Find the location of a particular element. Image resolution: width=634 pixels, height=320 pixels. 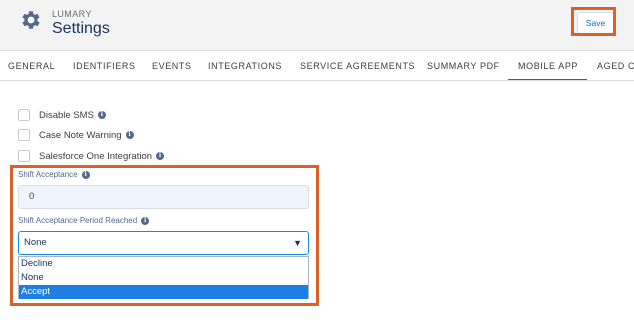

shift-acceptance-period-select: None ▼ is located at coordinates (163, 243).